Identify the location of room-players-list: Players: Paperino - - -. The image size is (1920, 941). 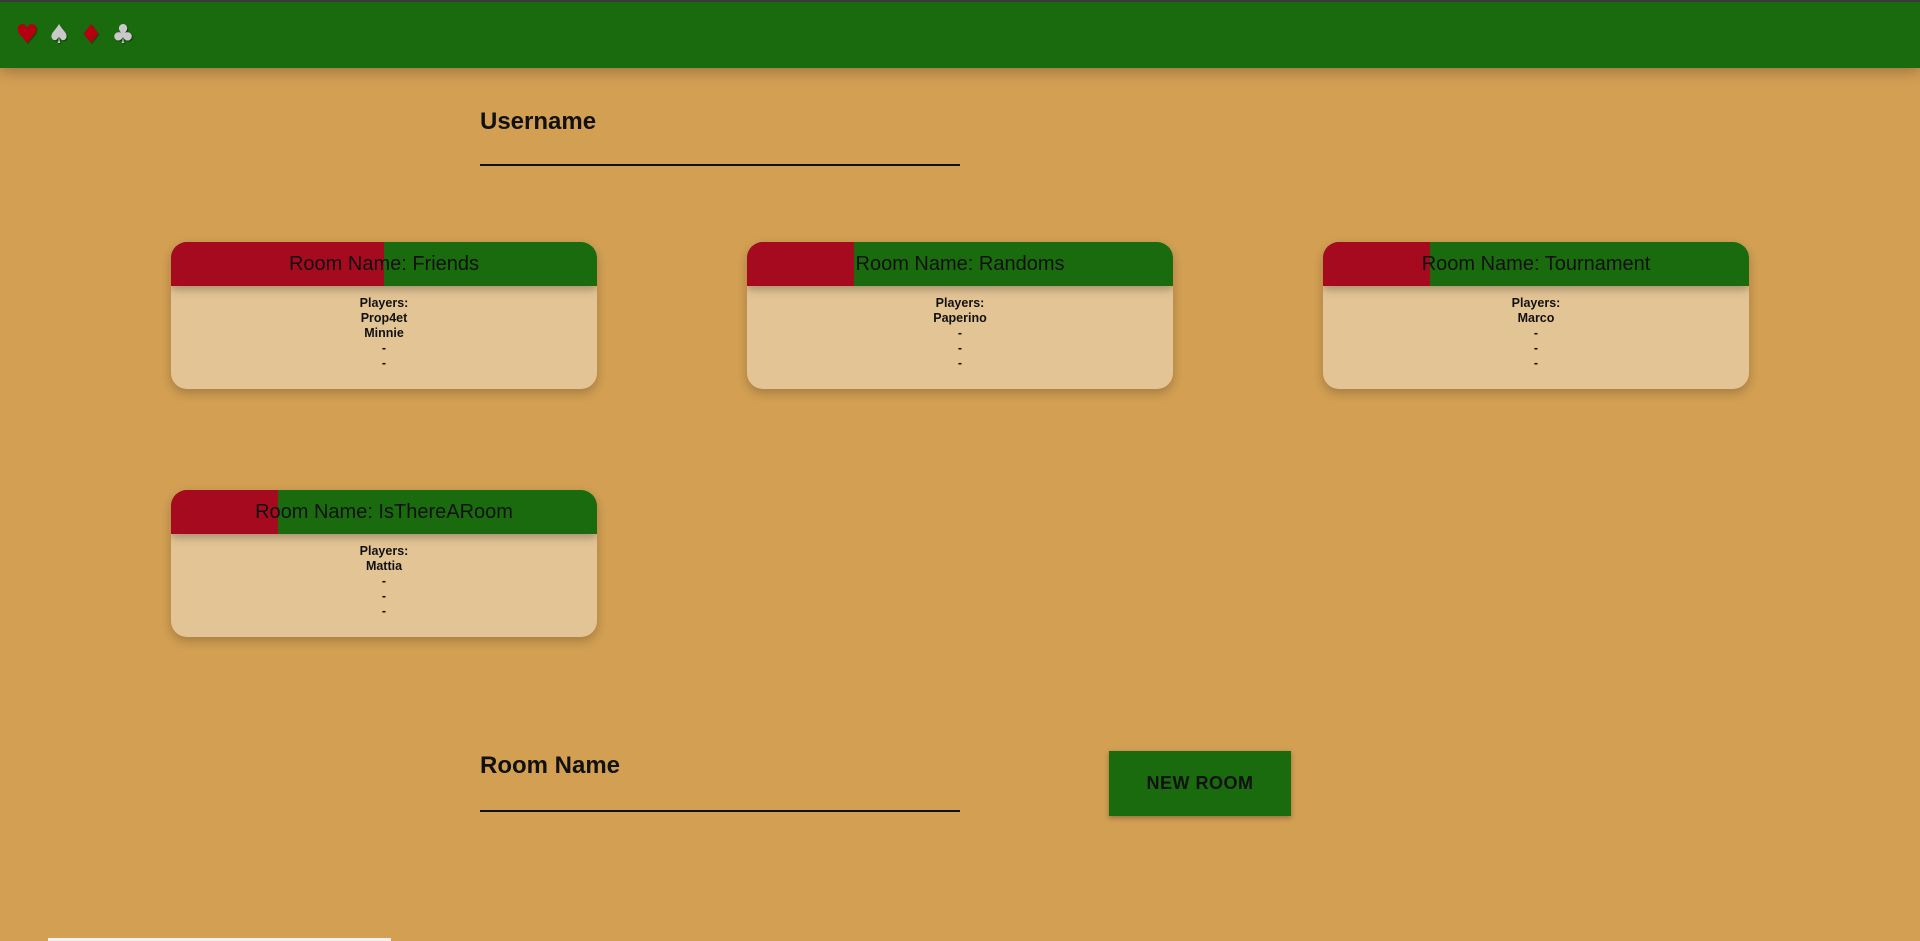
(960, 328).